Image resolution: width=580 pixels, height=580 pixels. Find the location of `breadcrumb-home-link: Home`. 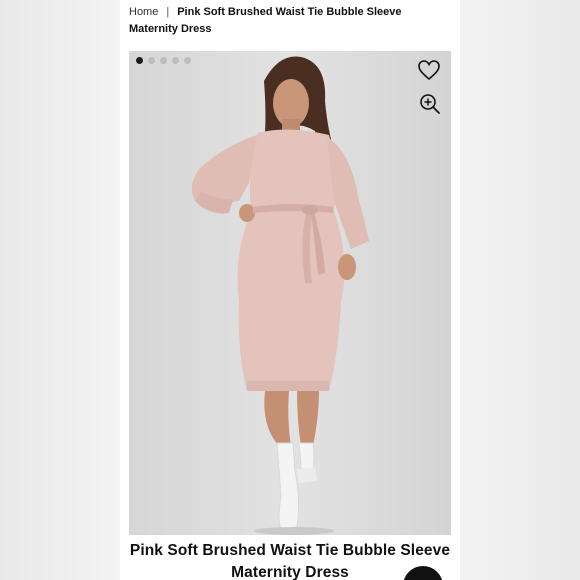

breadcrumb-home-link: Home is located at coordinates (143, 12).